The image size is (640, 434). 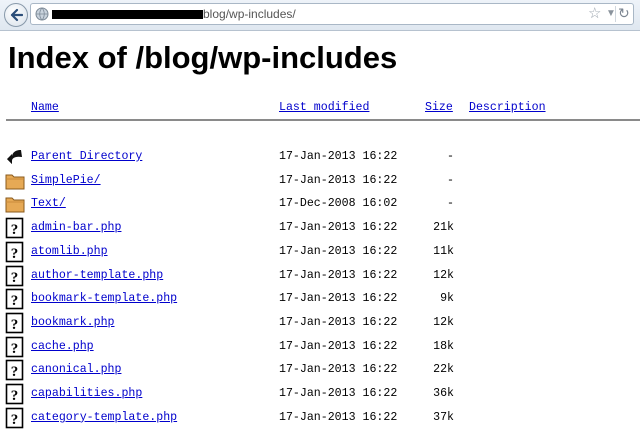 What do you see at coordinates (48, 203) in the screenshot?
I see `file-link: Text/` at bounding box center [48, 203].